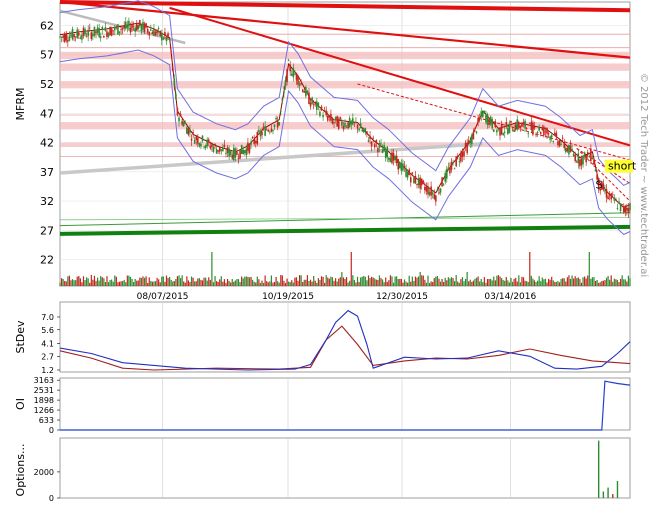 This screenshot has width=657, height=514. What do you see at coordinates (599, 185) in the screenshot?
I see `s-annotation-label: S` at bounding box center [599, 185].